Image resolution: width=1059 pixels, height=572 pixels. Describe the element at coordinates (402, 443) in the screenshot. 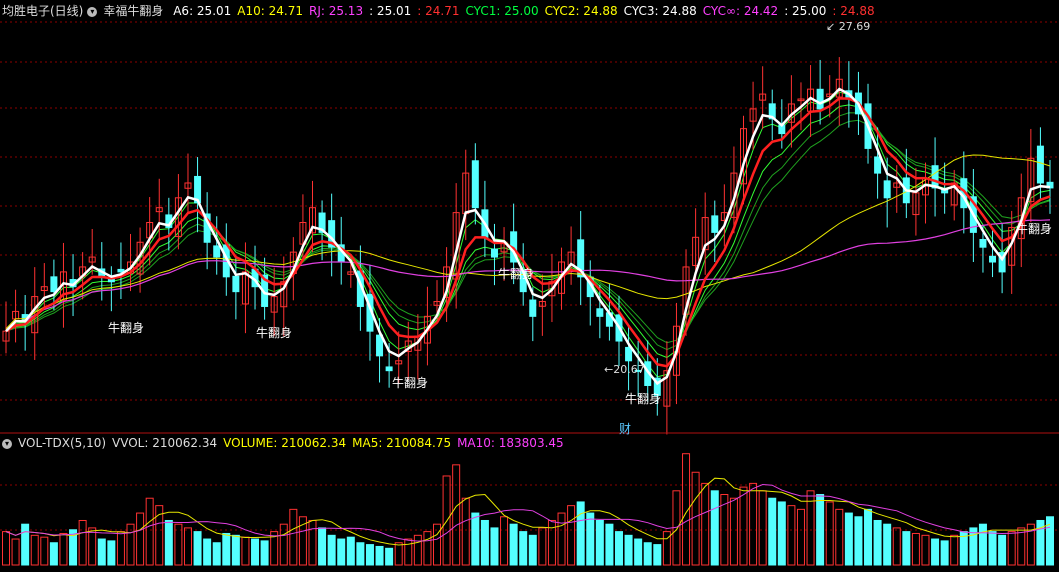

I see `header-value: MA5: 210084.75` at that location.